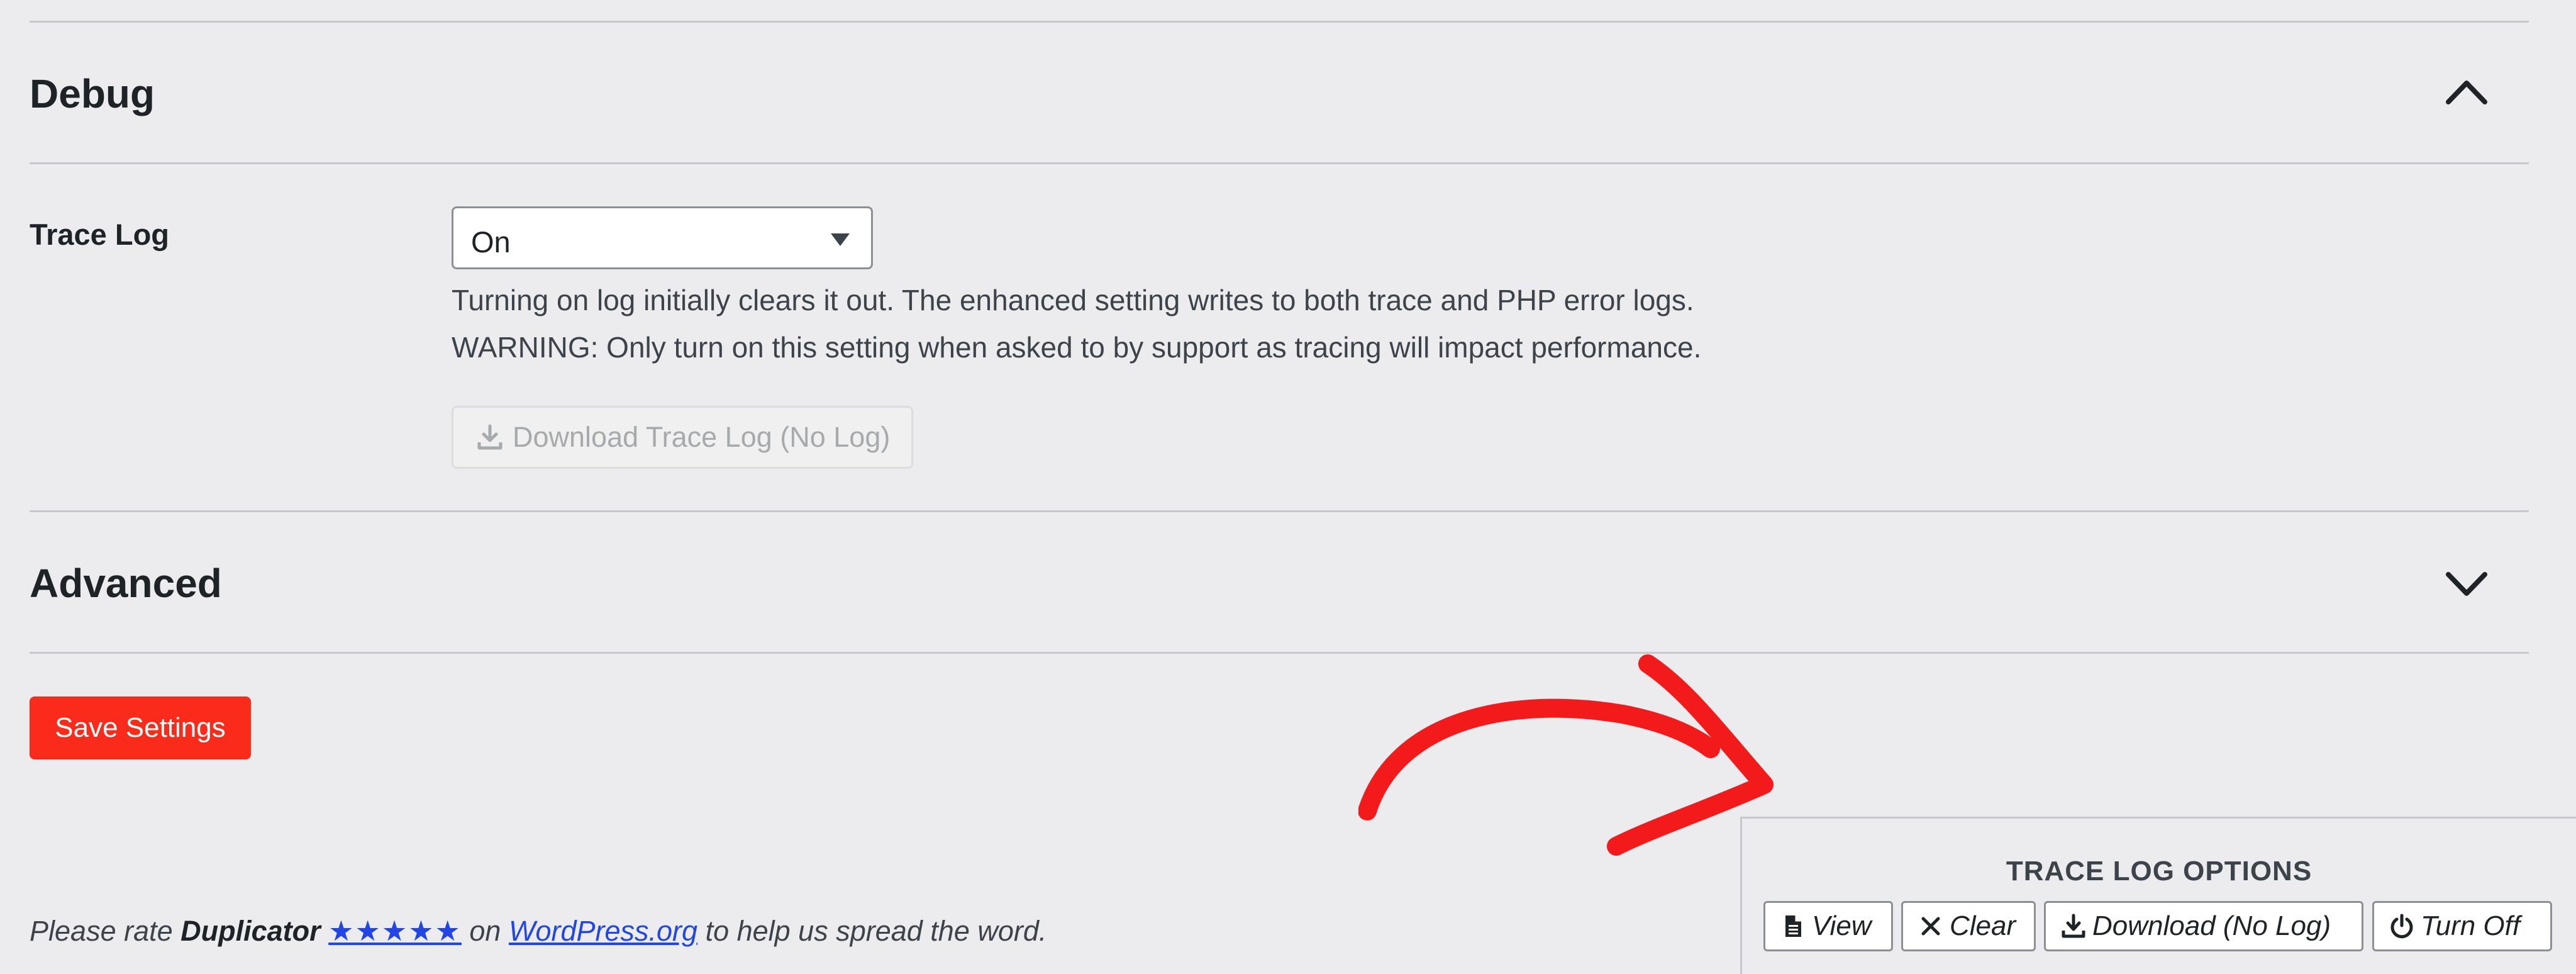 The height and width of the screenshot is (974, 2576). What do you see at coordinates (1566, 755) in the screenshot?
I see `annotation-arrow` at bounding box center [1566, 755].